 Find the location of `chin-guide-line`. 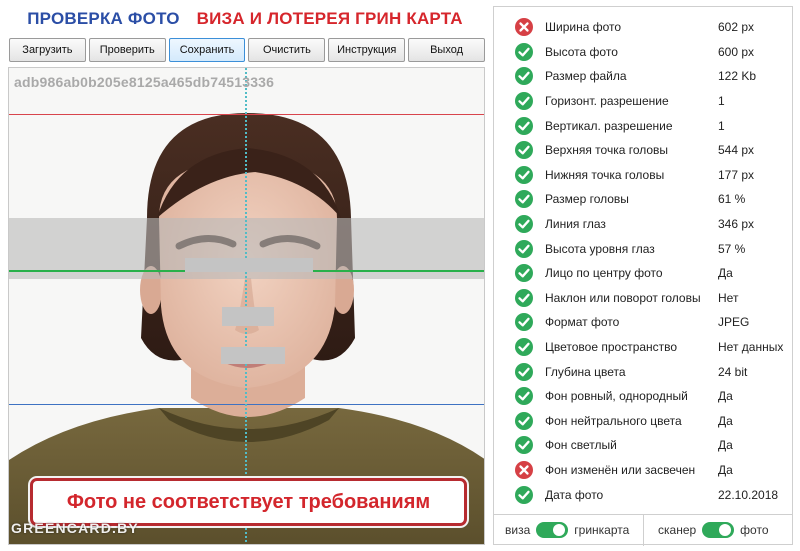

chin-guide-line is located at coordinates (246, 404).